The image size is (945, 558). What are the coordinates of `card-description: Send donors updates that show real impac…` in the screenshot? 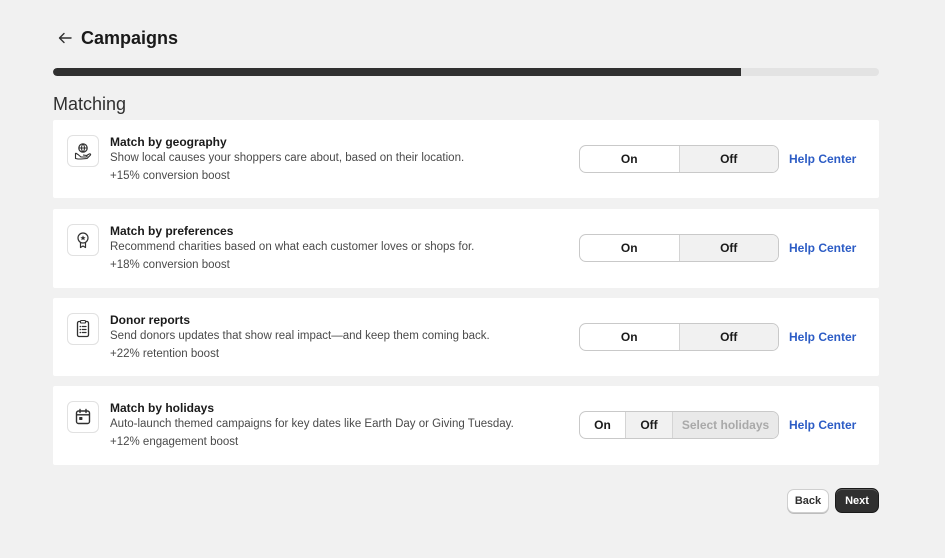 It's located at (300, 336).